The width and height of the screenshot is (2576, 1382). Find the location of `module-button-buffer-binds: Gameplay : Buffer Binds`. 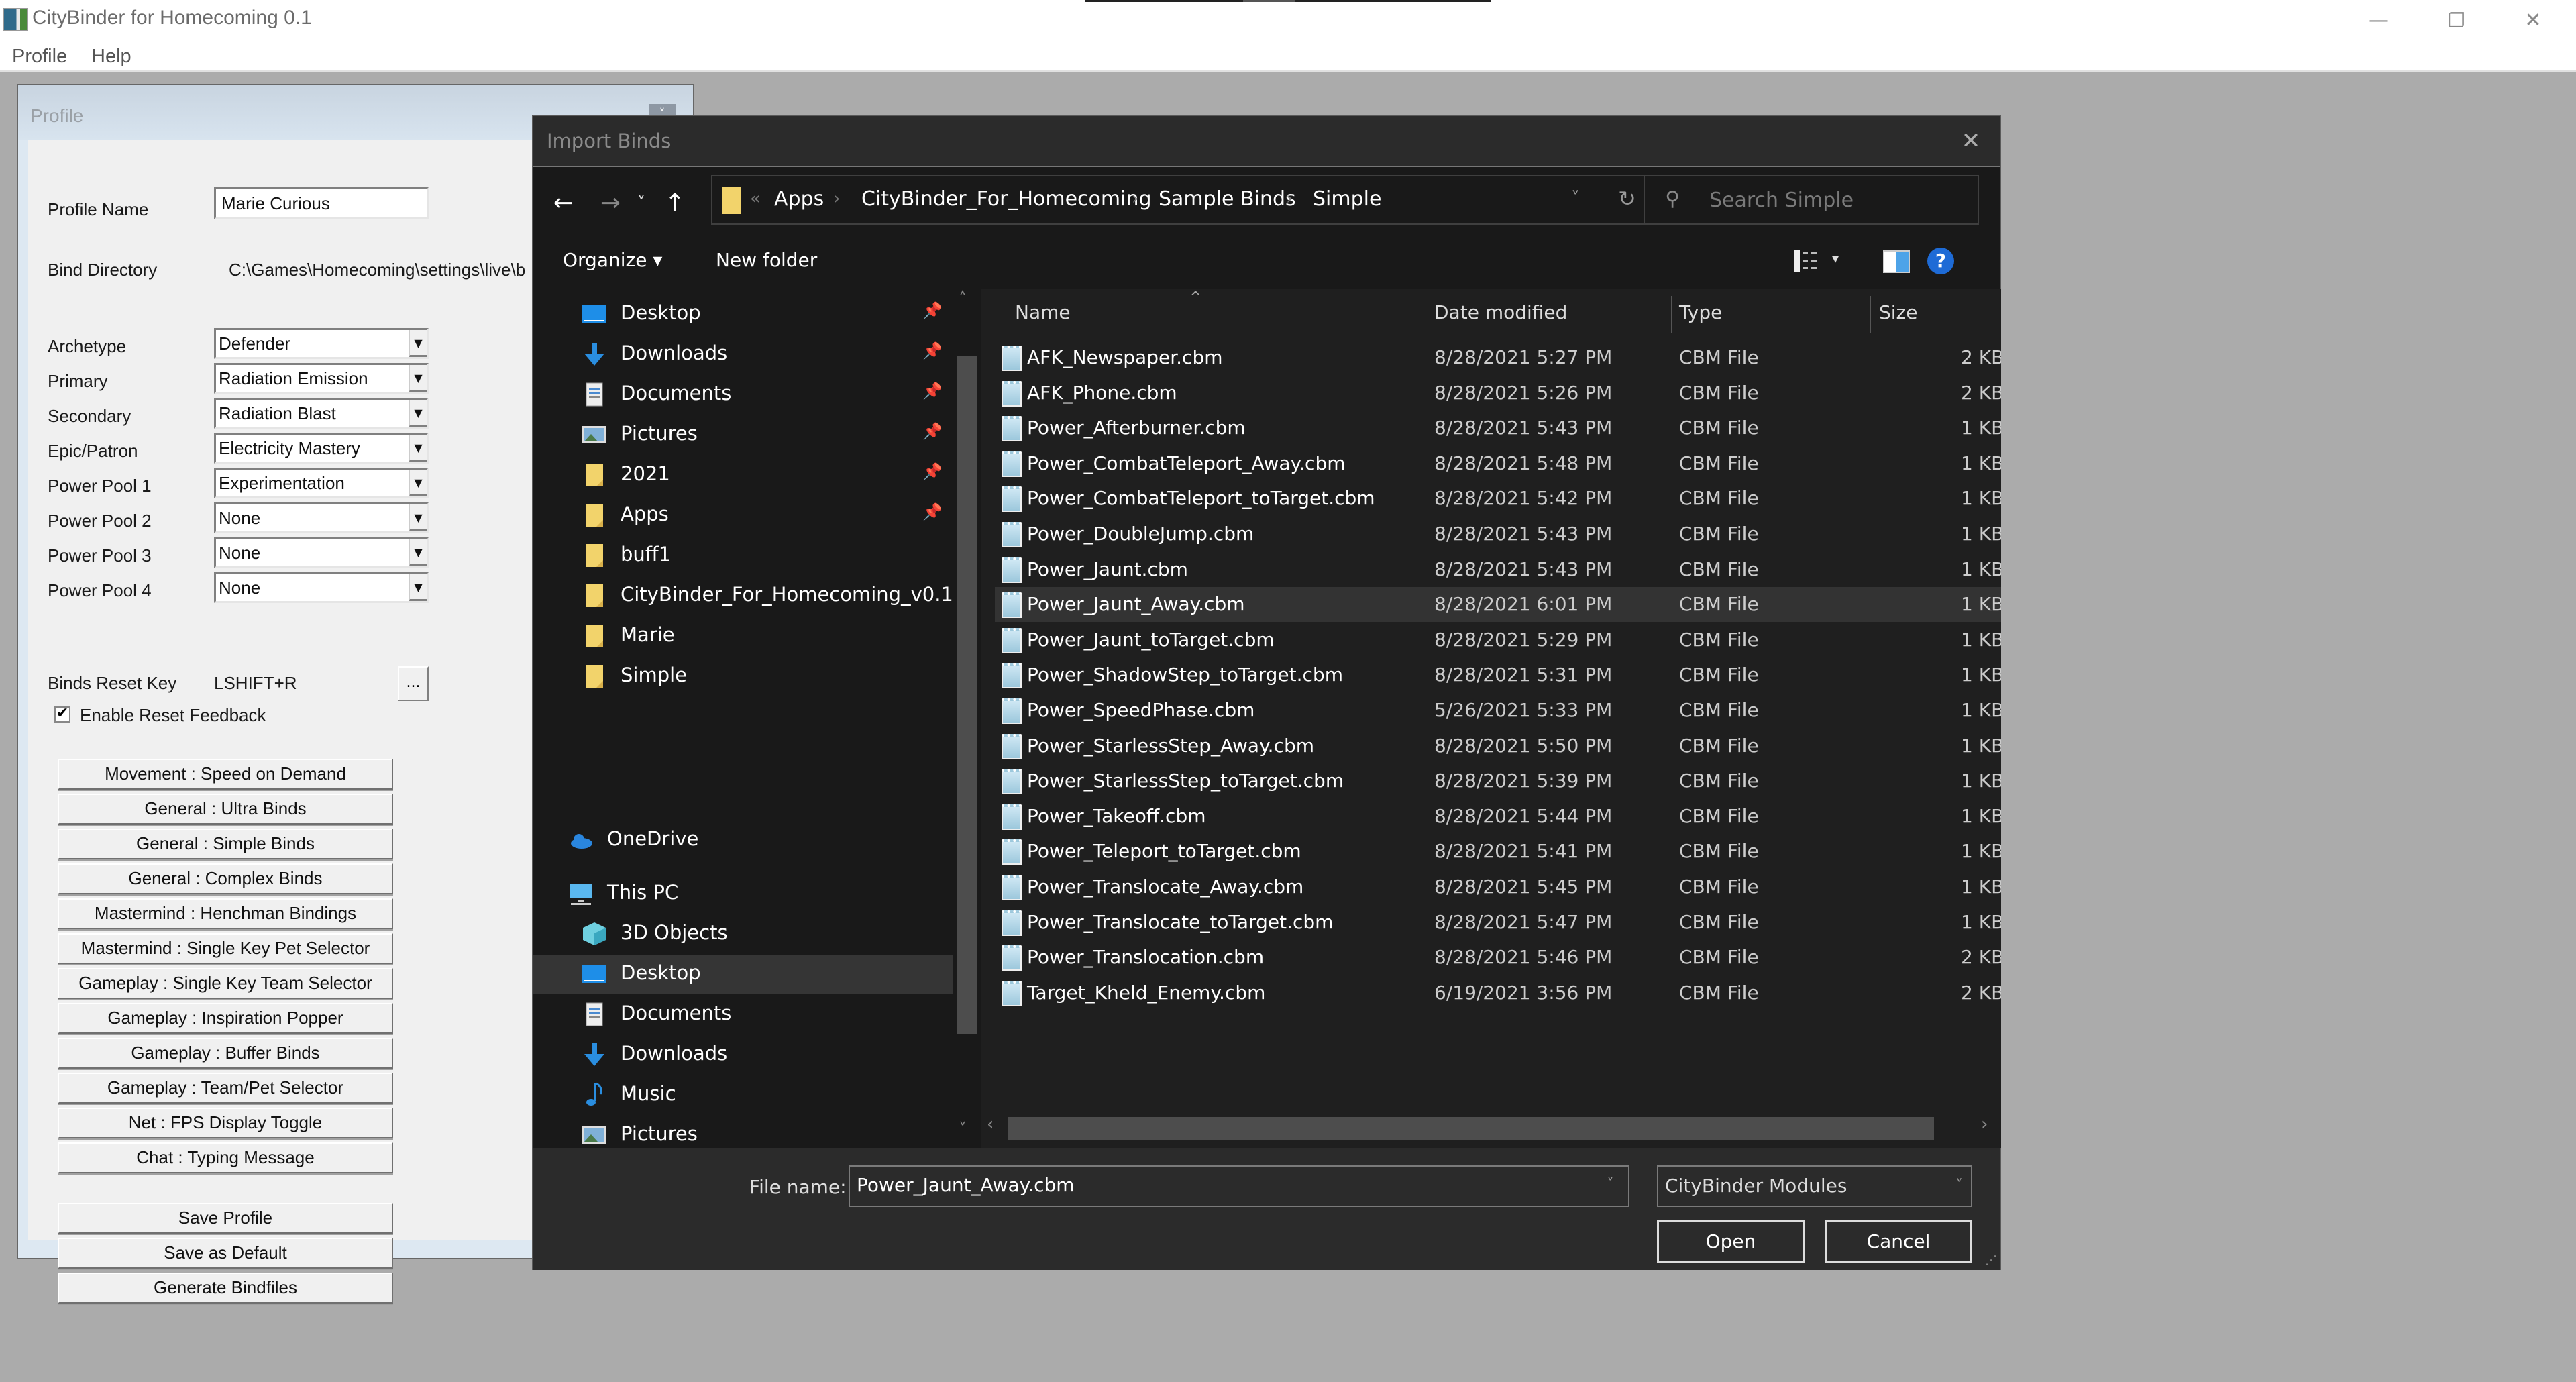

module-button-buffer-binds: Gameplay : Buffer Binds is located at coordinates (225, 1053).